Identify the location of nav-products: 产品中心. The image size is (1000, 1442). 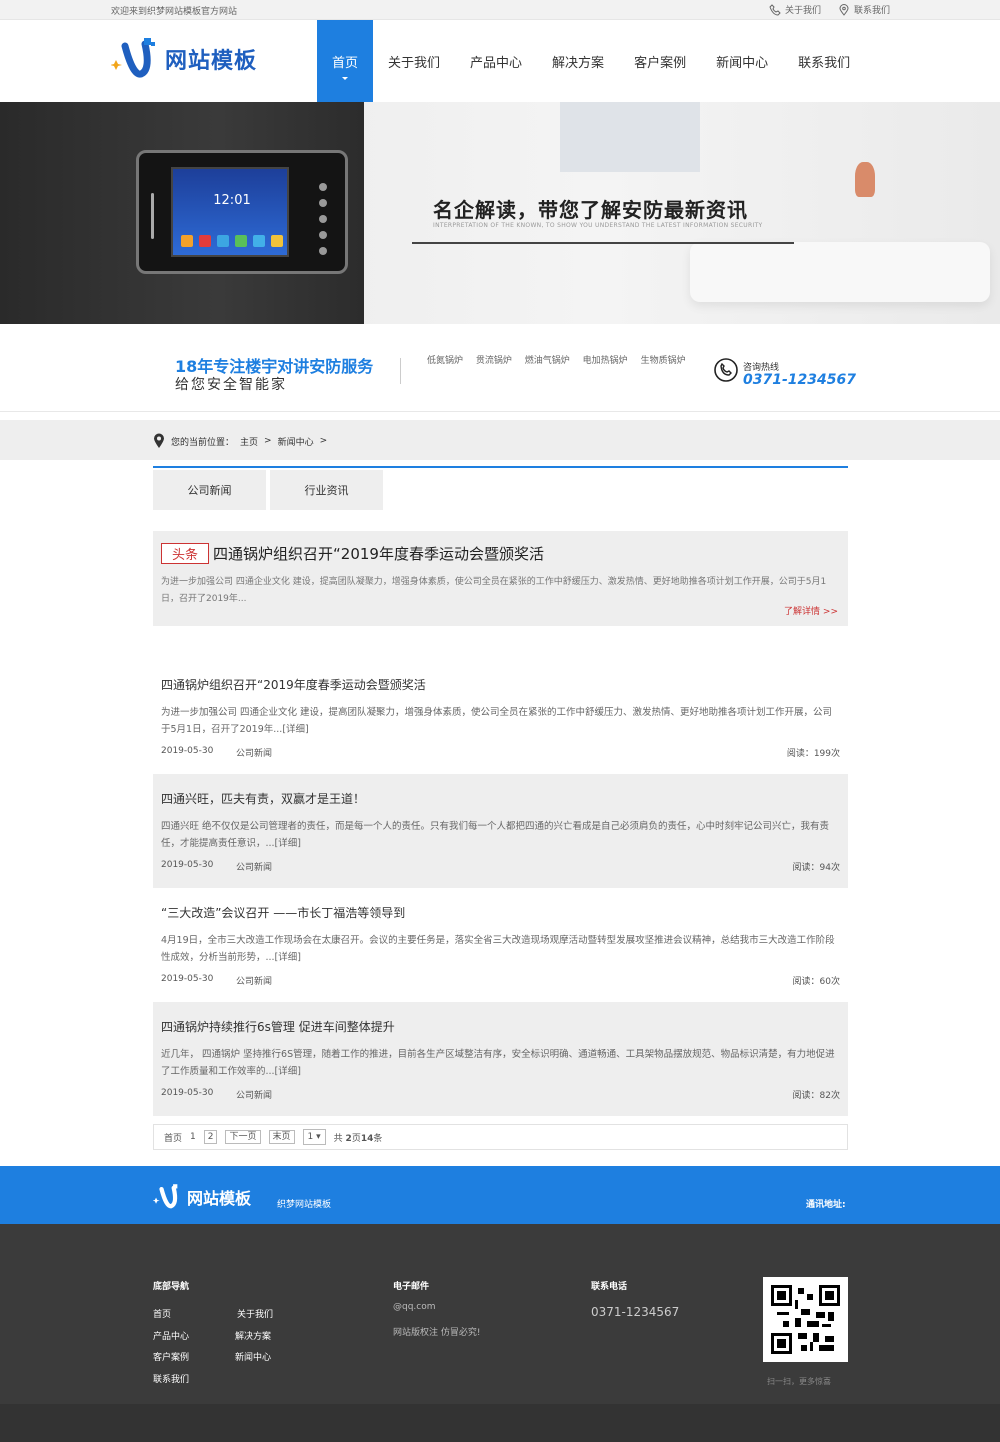
(496, 61).